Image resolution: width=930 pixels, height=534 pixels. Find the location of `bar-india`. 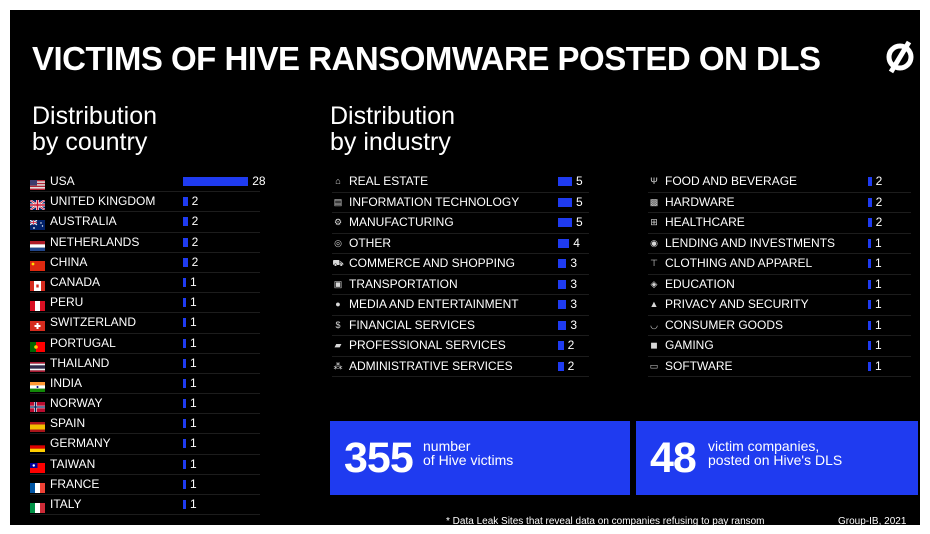

bar-india is located at coordinates (184, 383).